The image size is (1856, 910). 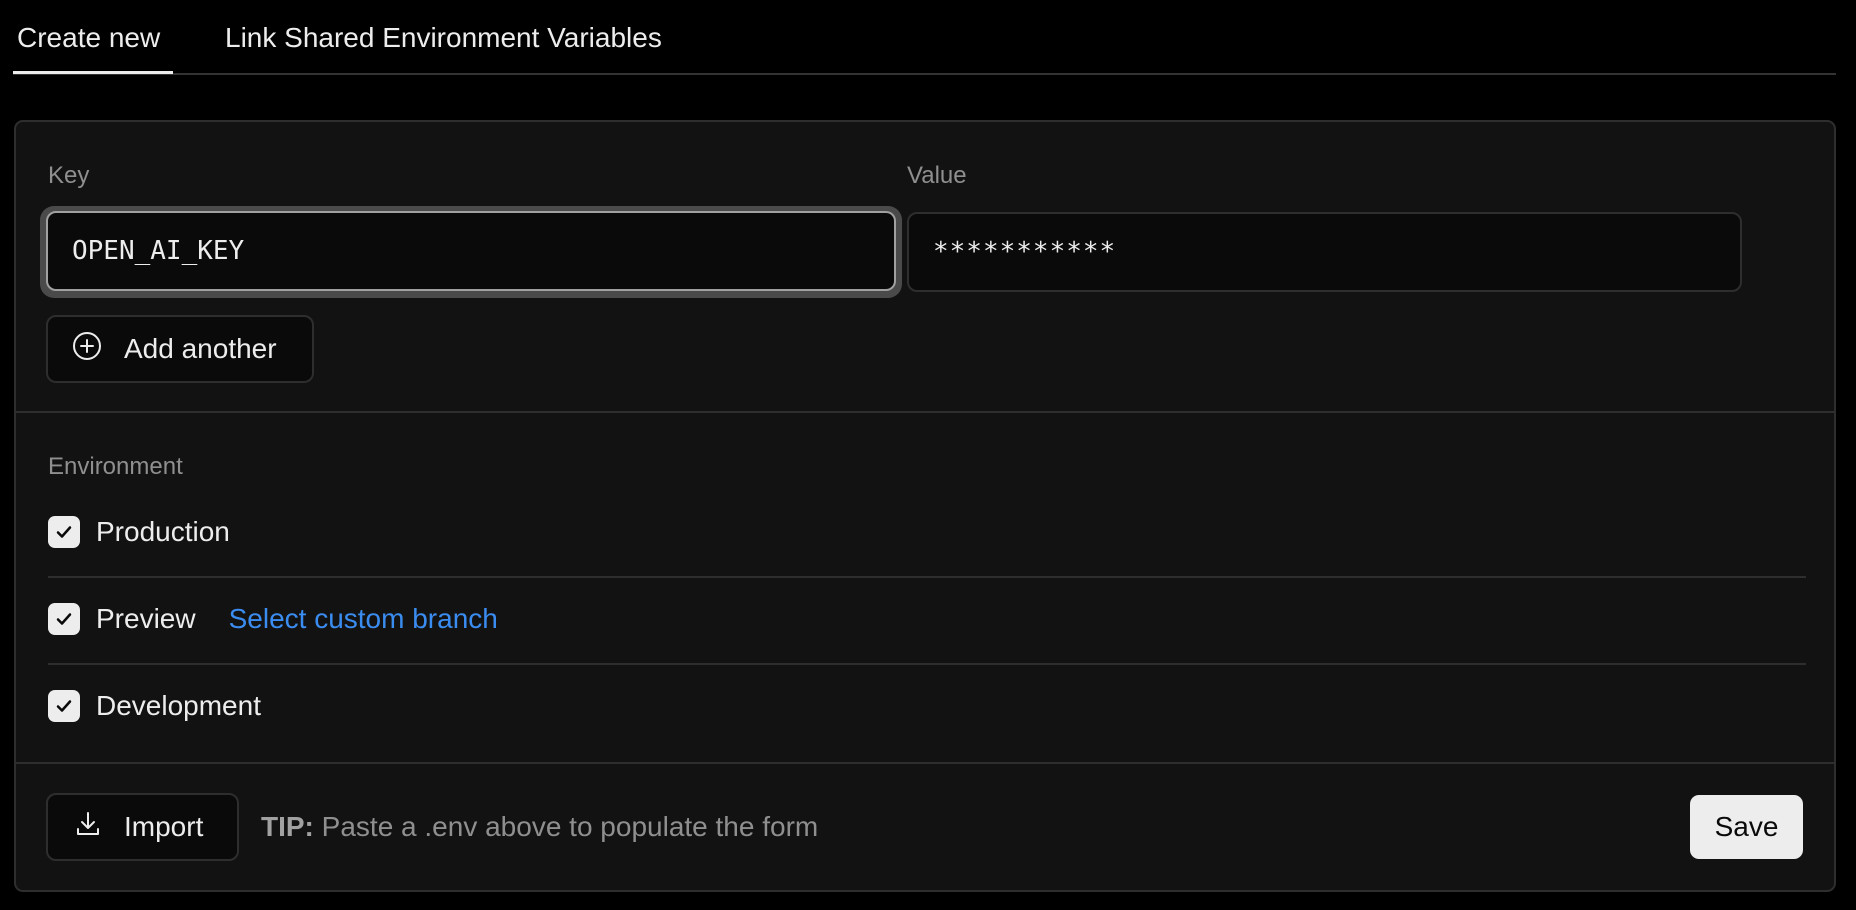 What do you see at coordinates (925, 763) in the screenshot?
I see `footer-divider` at bounding box center [925, 763].